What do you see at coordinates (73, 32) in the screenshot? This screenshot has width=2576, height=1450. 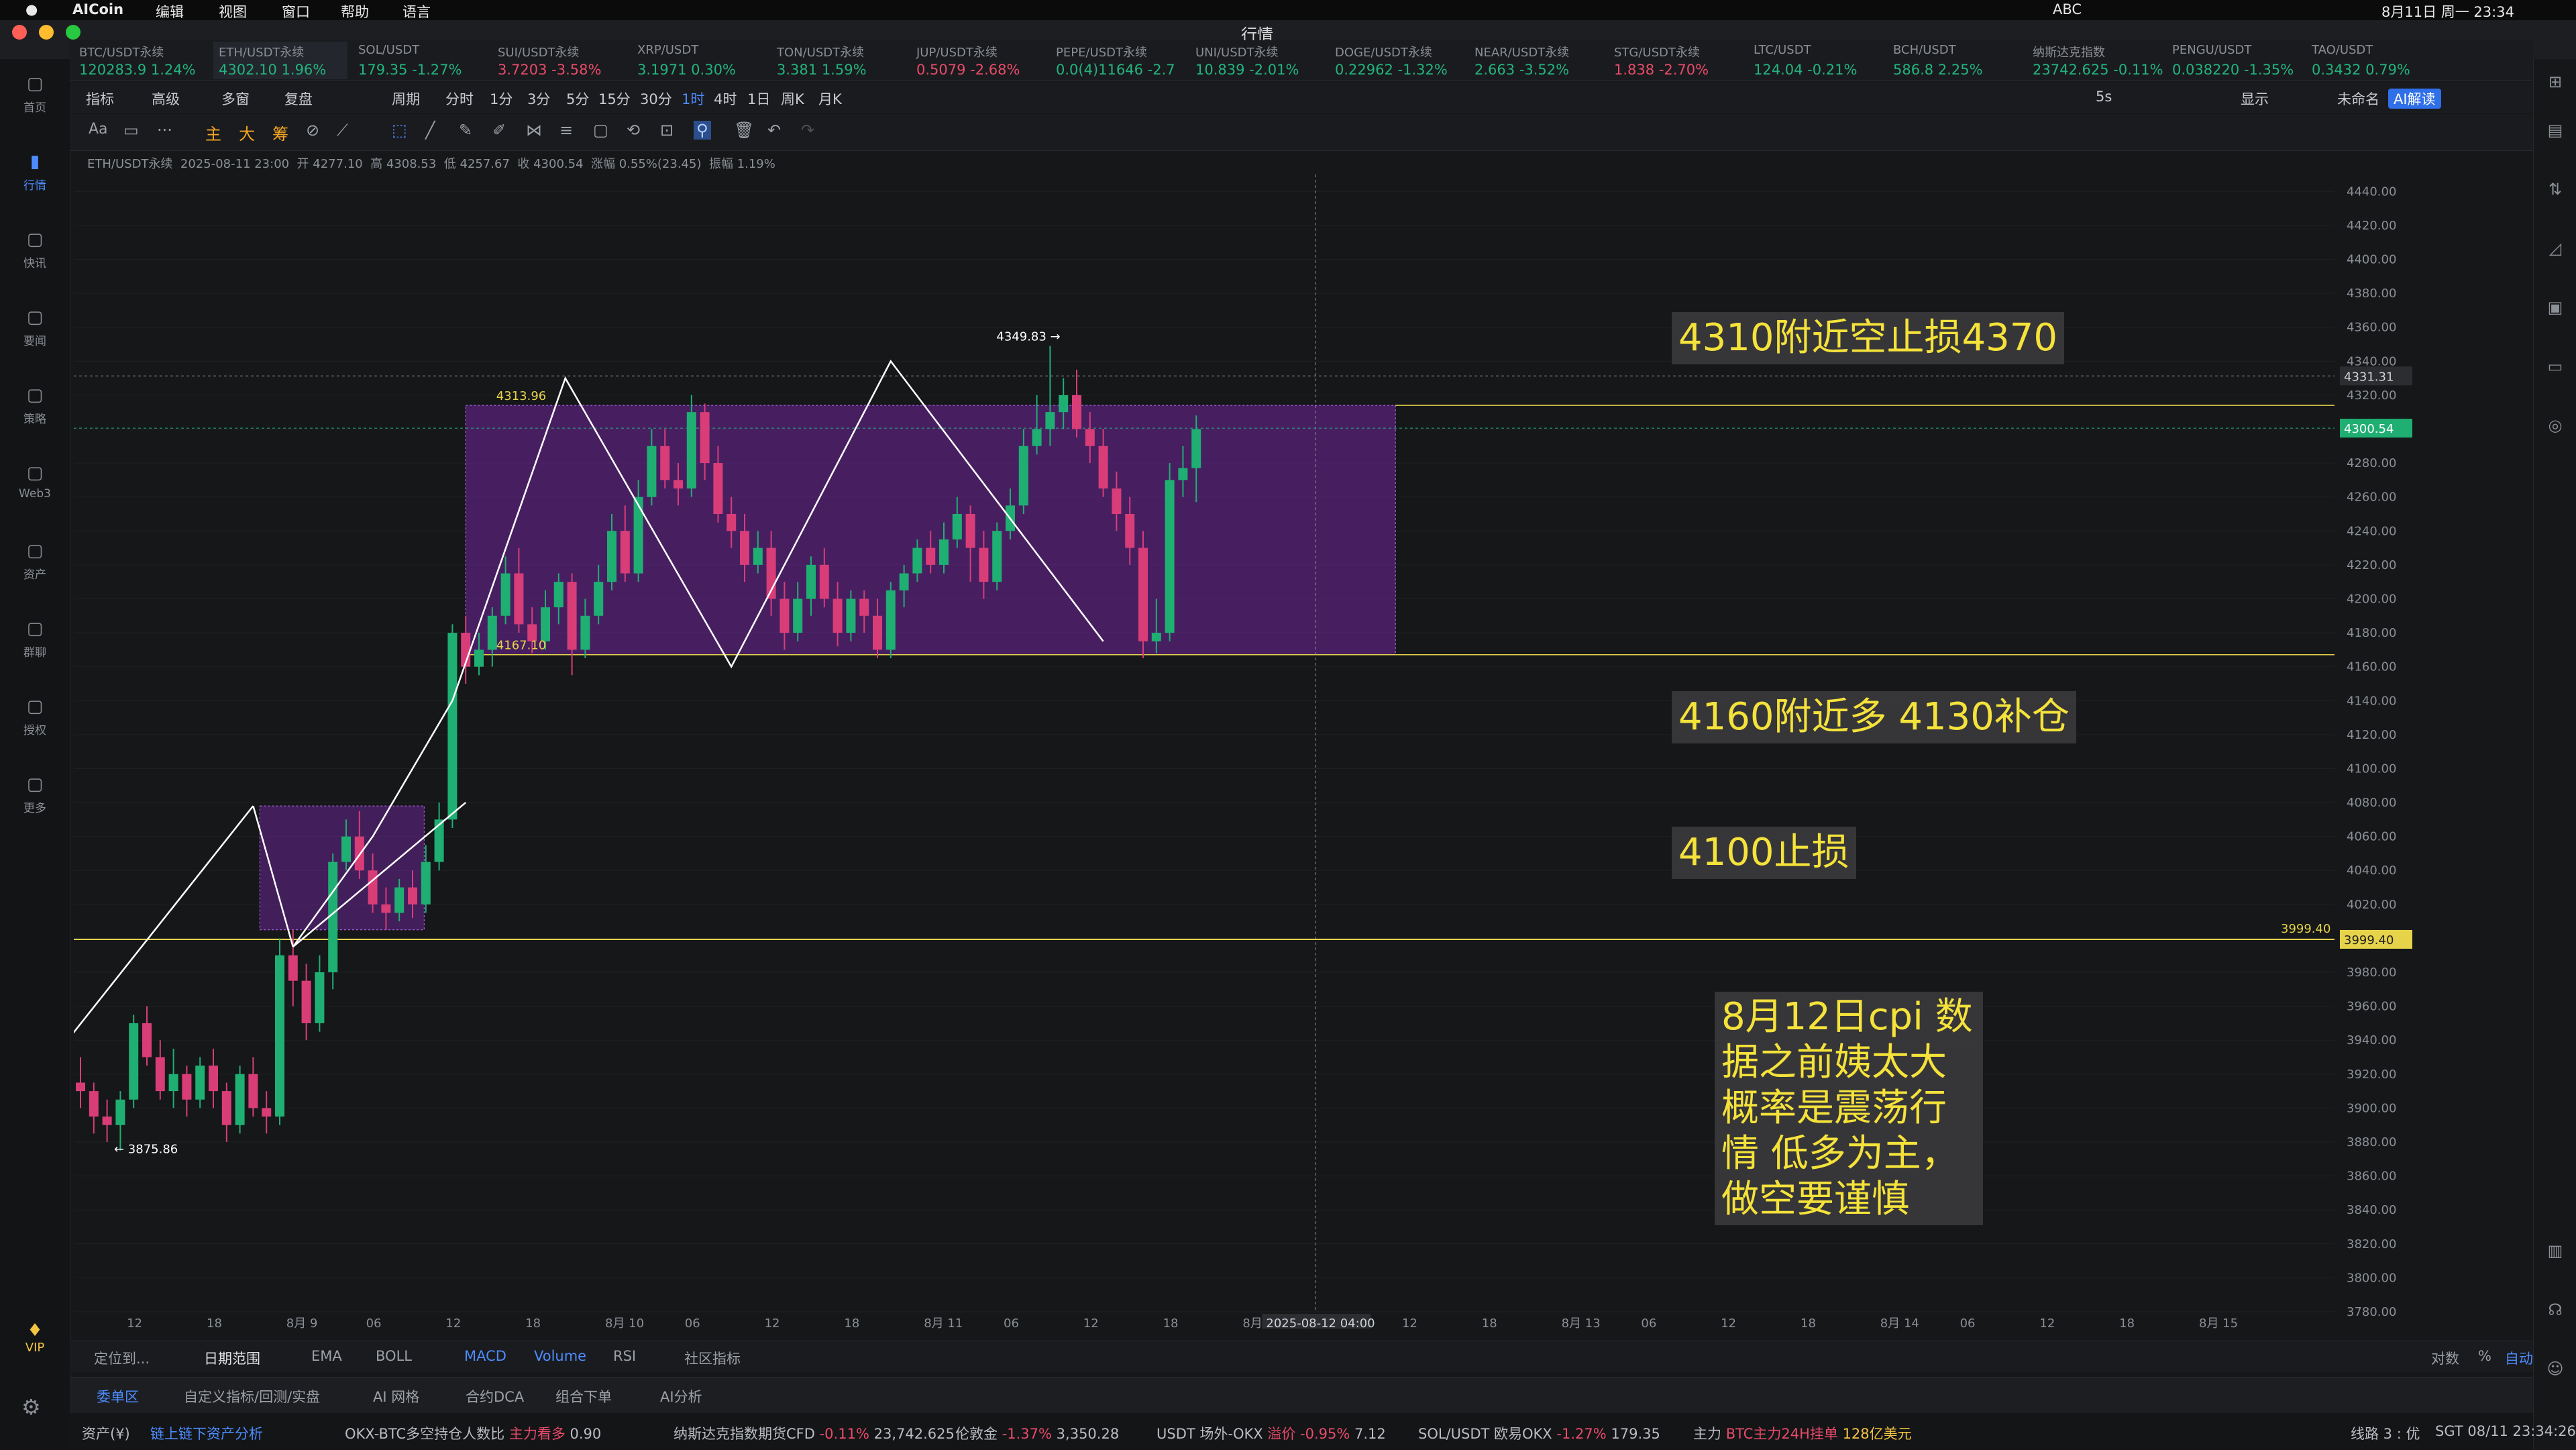 I see `zoom-window-button` at bounding box center [73, 32].